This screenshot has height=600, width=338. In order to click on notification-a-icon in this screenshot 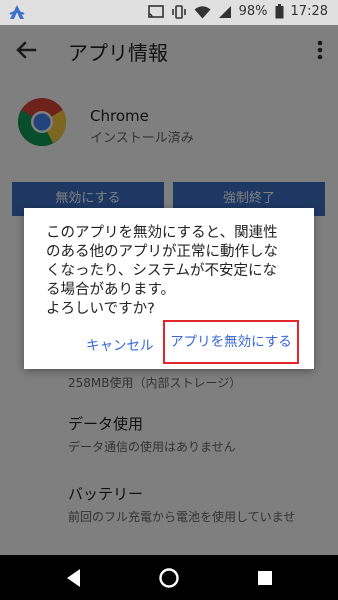, I will do `click(17, 12)`.